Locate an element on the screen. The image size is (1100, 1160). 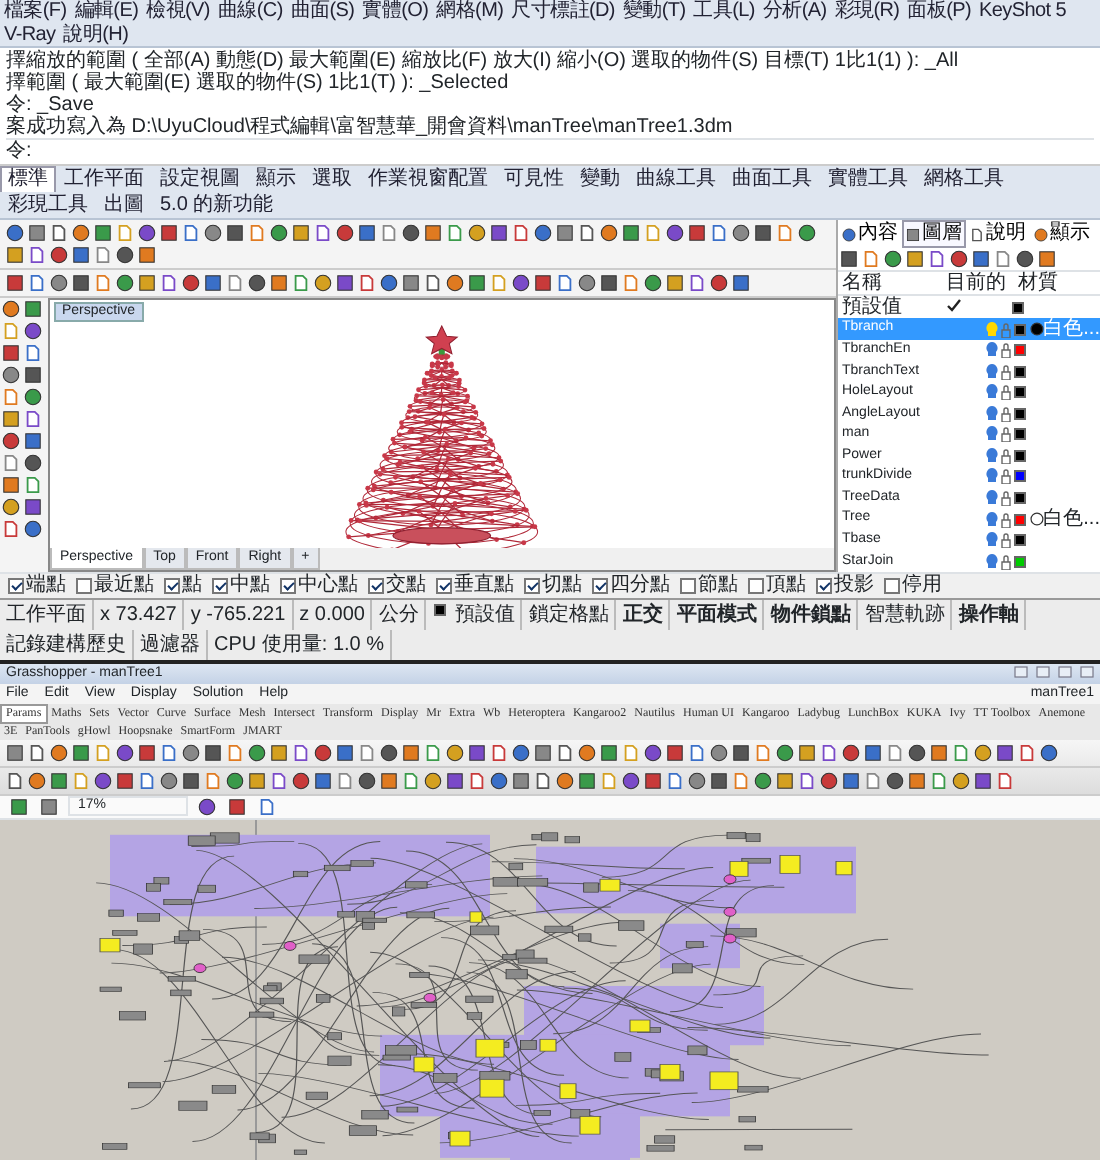
status-toggle: 鎖定格點 is located at coordinates (569, 614).